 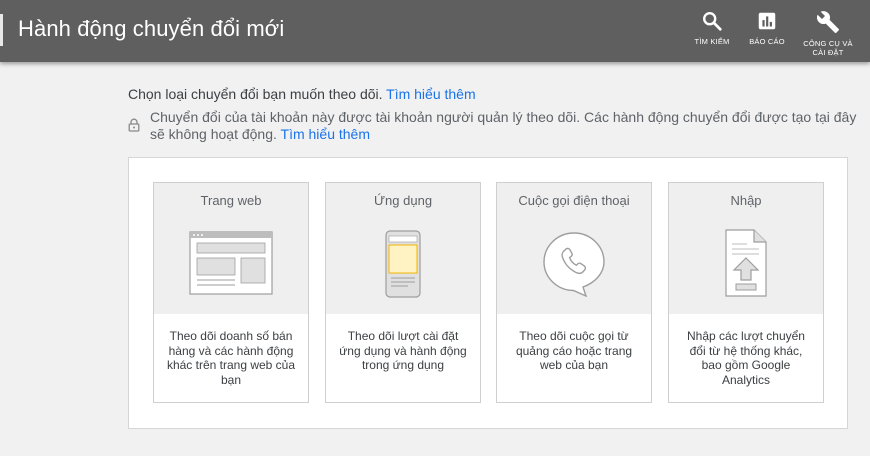 What do you see at coordinates (746, 263) in the screenshot?
I see `file-upload-icon` at bounding box center [746, 263].